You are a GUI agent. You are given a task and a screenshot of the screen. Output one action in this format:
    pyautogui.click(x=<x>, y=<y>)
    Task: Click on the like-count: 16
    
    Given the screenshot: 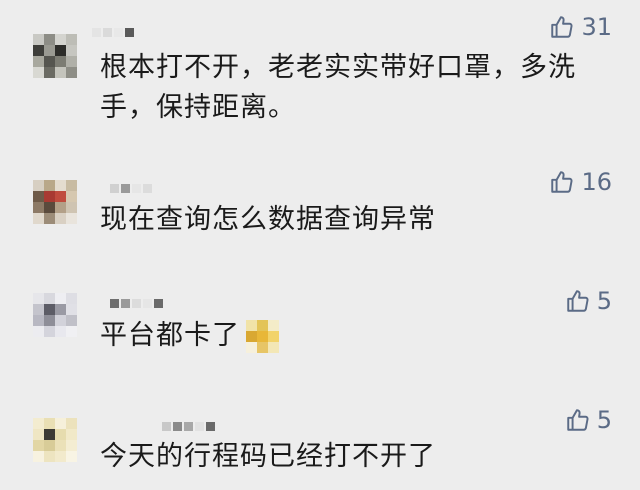 What is the action you would take?
    pyautogui.click(x=596, y=182)
    